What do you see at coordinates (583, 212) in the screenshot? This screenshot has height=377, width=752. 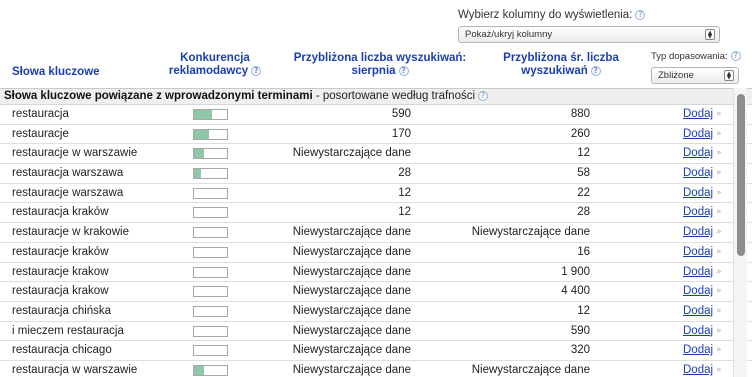 I see `avg-searches-cell: 28` at bounding box center [583, 212].